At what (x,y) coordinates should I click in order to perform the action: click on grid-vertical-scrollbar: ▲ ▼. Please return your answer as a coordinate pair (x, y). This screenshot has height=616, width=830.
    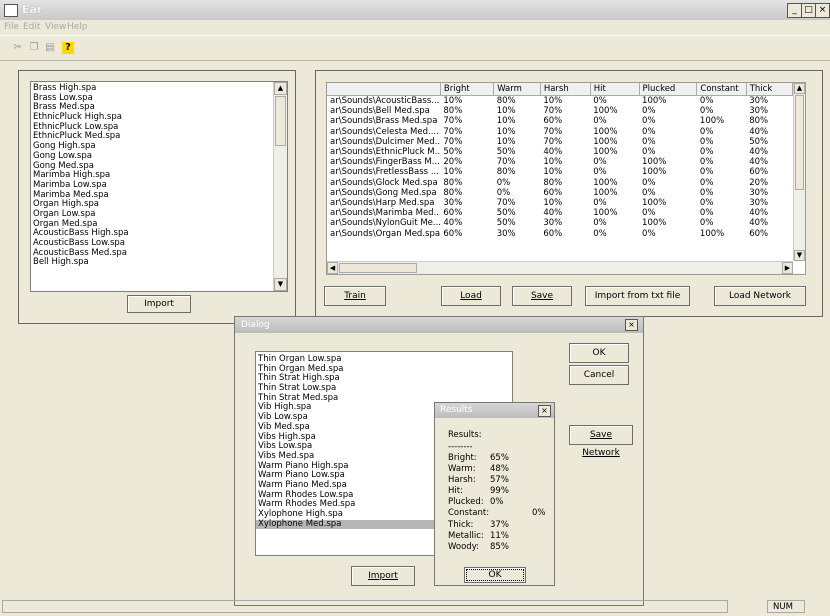
    Looking at the image, I should click on (799, 172).